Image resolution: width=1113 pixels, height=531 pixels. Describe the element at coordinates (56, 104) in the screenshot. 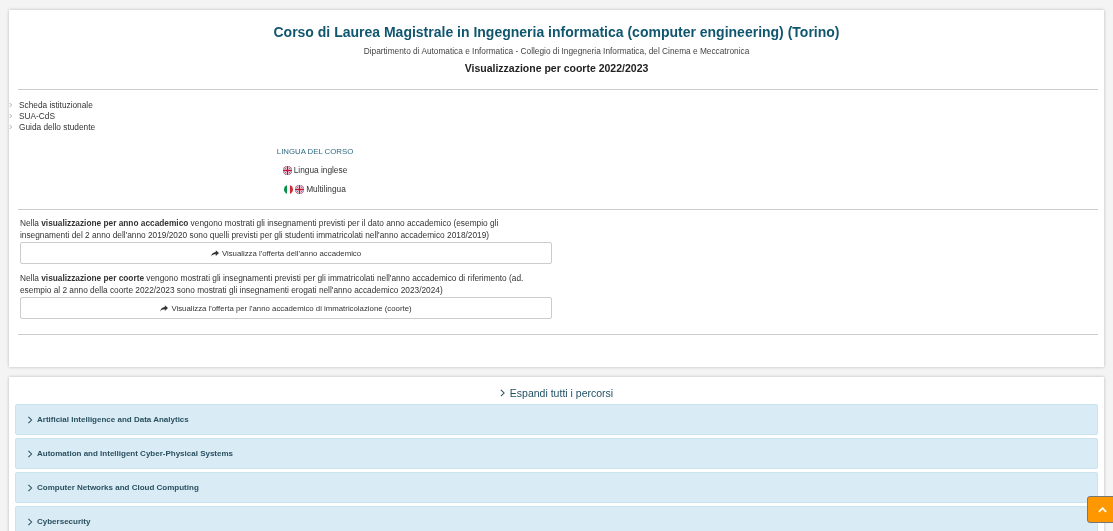

I see `document-link: Scheda istituzionale` at that location.